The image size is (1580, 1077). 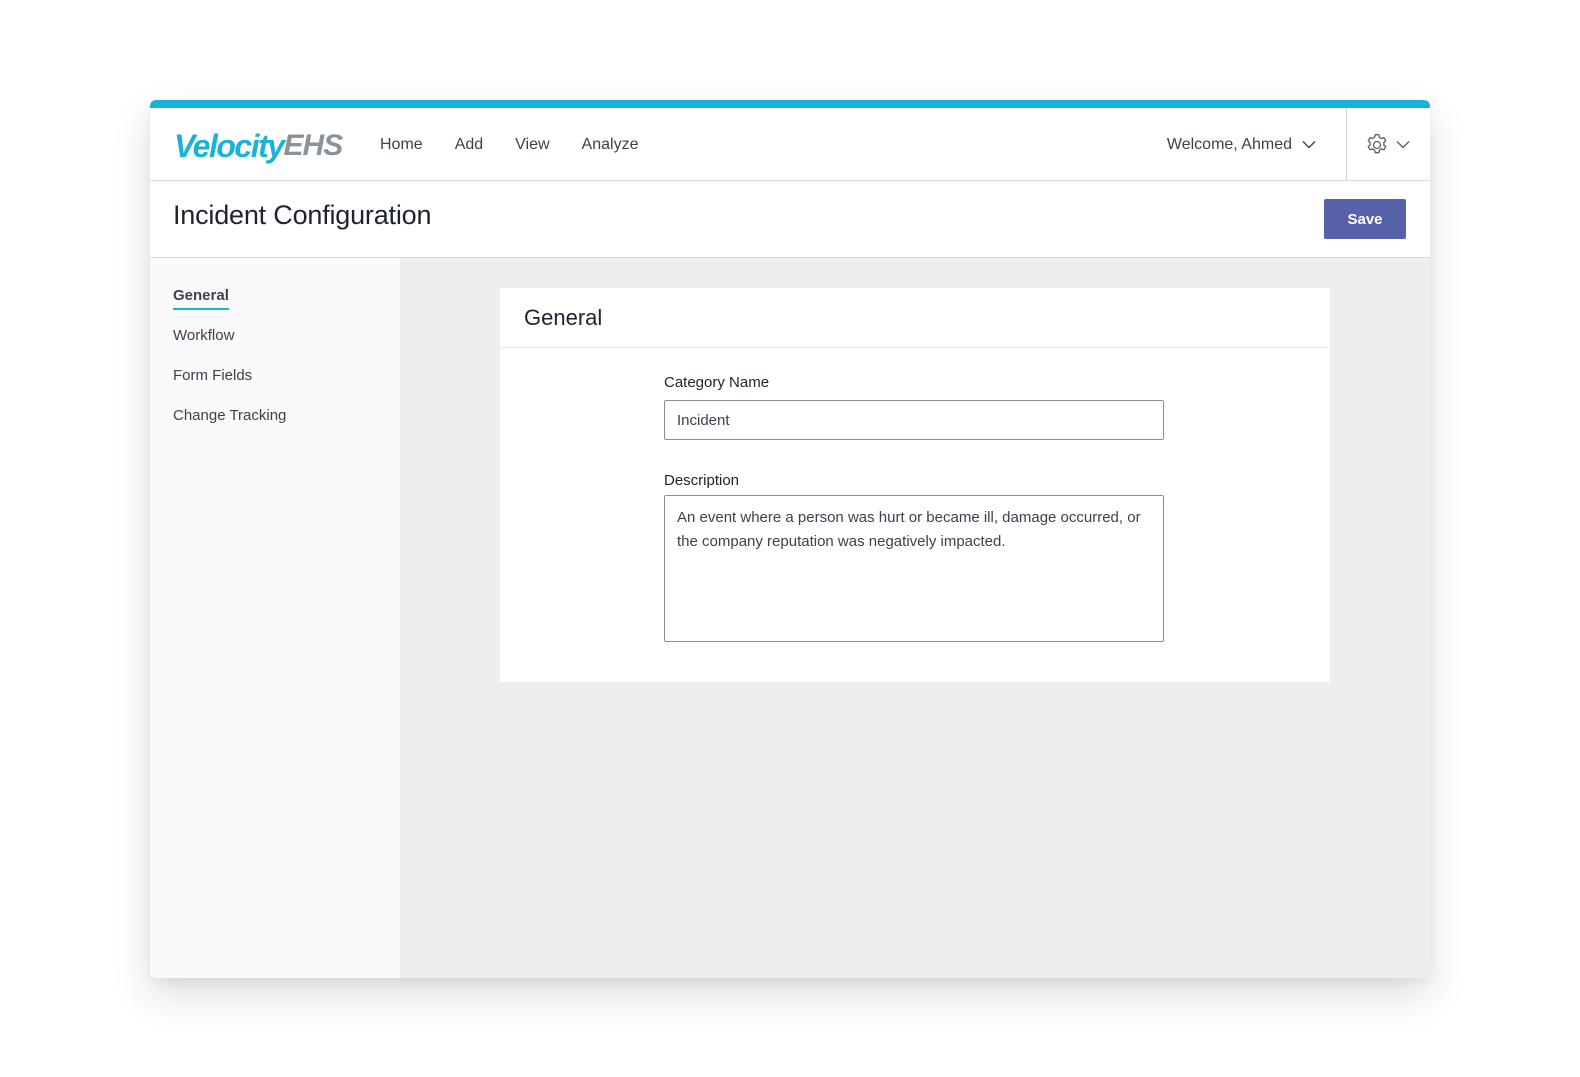 What do you see at coordinates (313, 145) in the screenshot?
I see `logo-secondary-text: EHS` at bounding box center [313, 145].